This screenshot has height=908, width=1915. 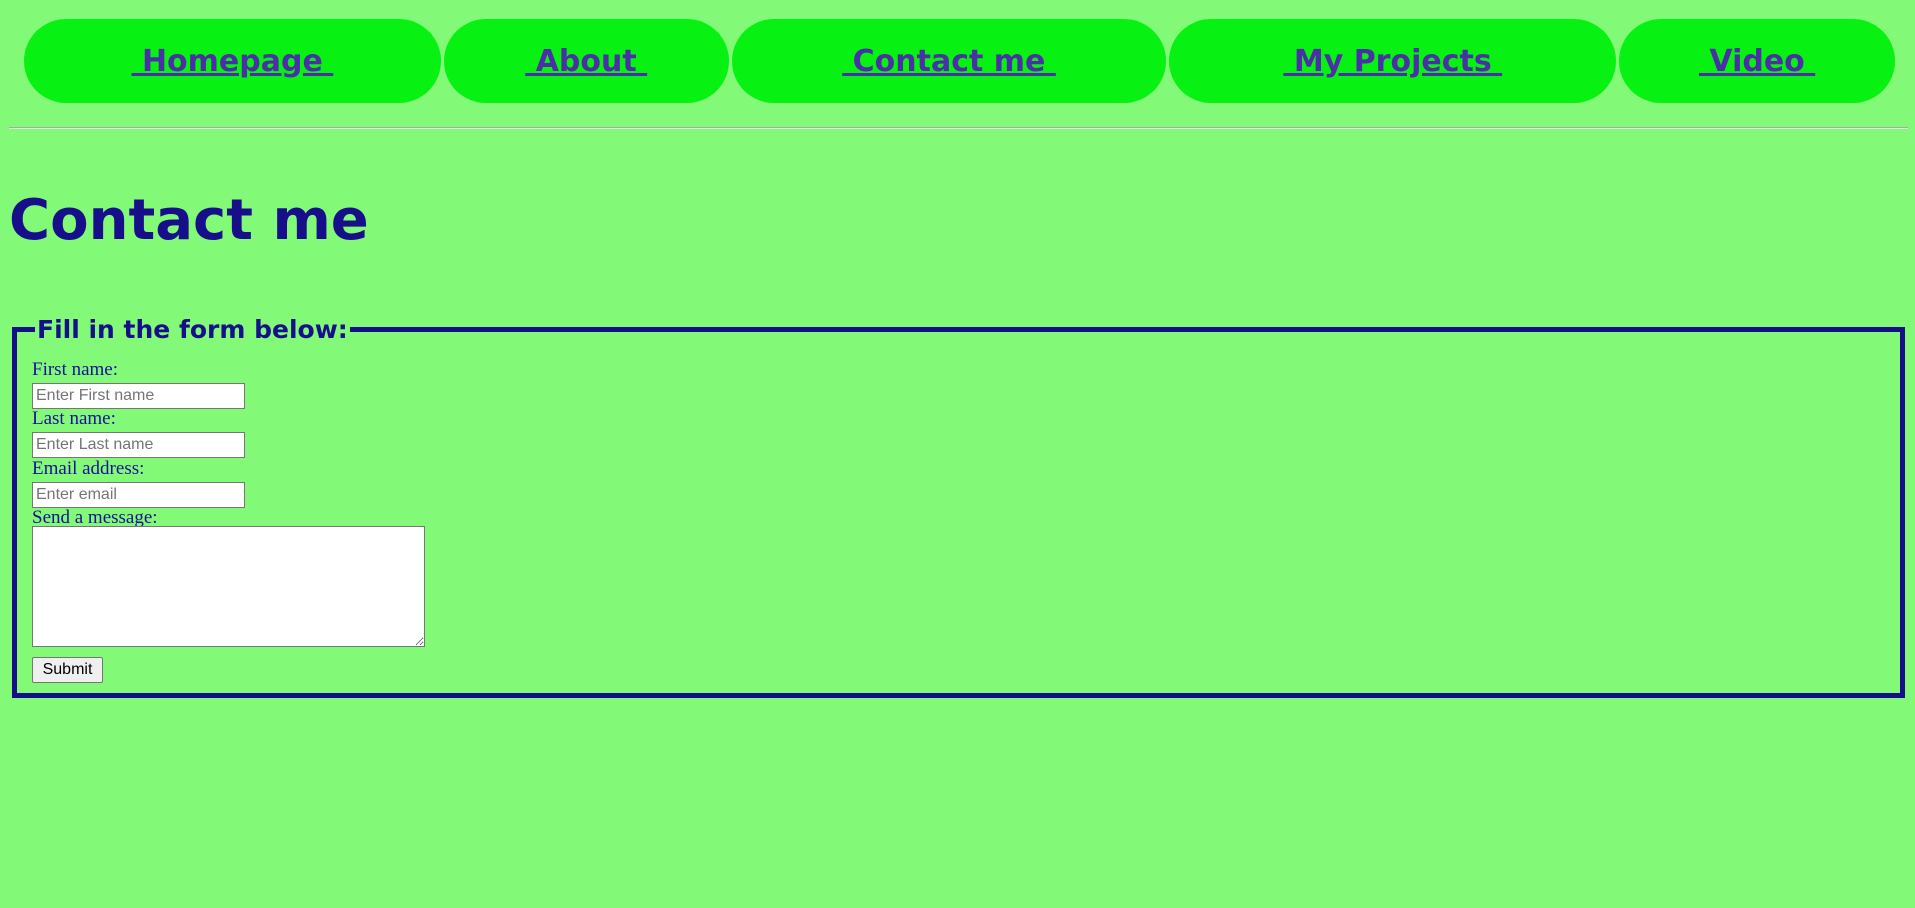 What do you see at coordinates (192, 330) in the screenshot?
I see `form-legend: Fill in the form below:` at bounding box center [192, 330].